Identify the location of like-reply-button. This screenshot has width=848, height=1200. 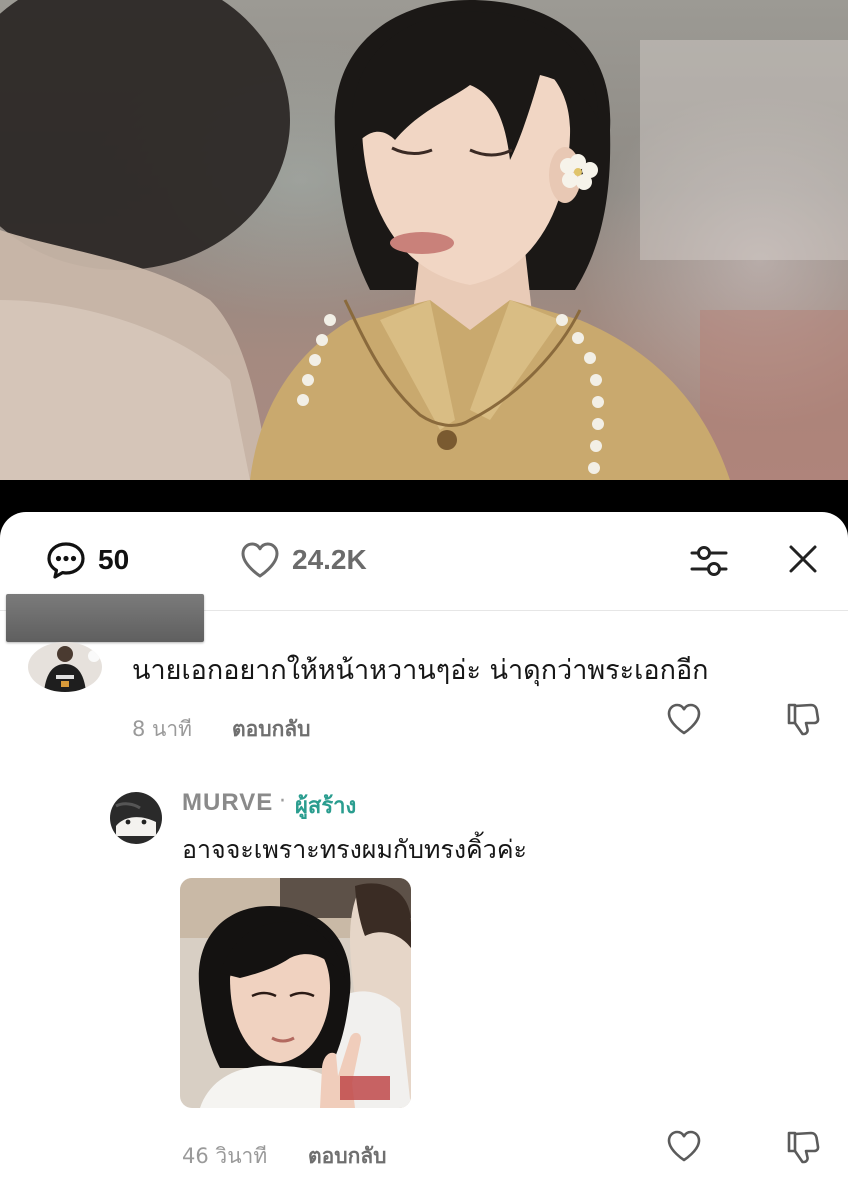
(684, 1146).